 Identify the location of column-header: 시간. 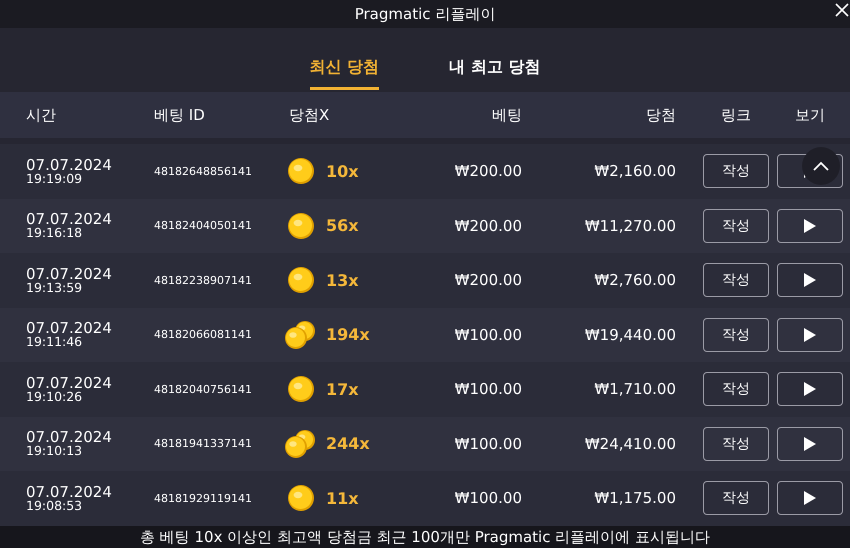
(41, 115).